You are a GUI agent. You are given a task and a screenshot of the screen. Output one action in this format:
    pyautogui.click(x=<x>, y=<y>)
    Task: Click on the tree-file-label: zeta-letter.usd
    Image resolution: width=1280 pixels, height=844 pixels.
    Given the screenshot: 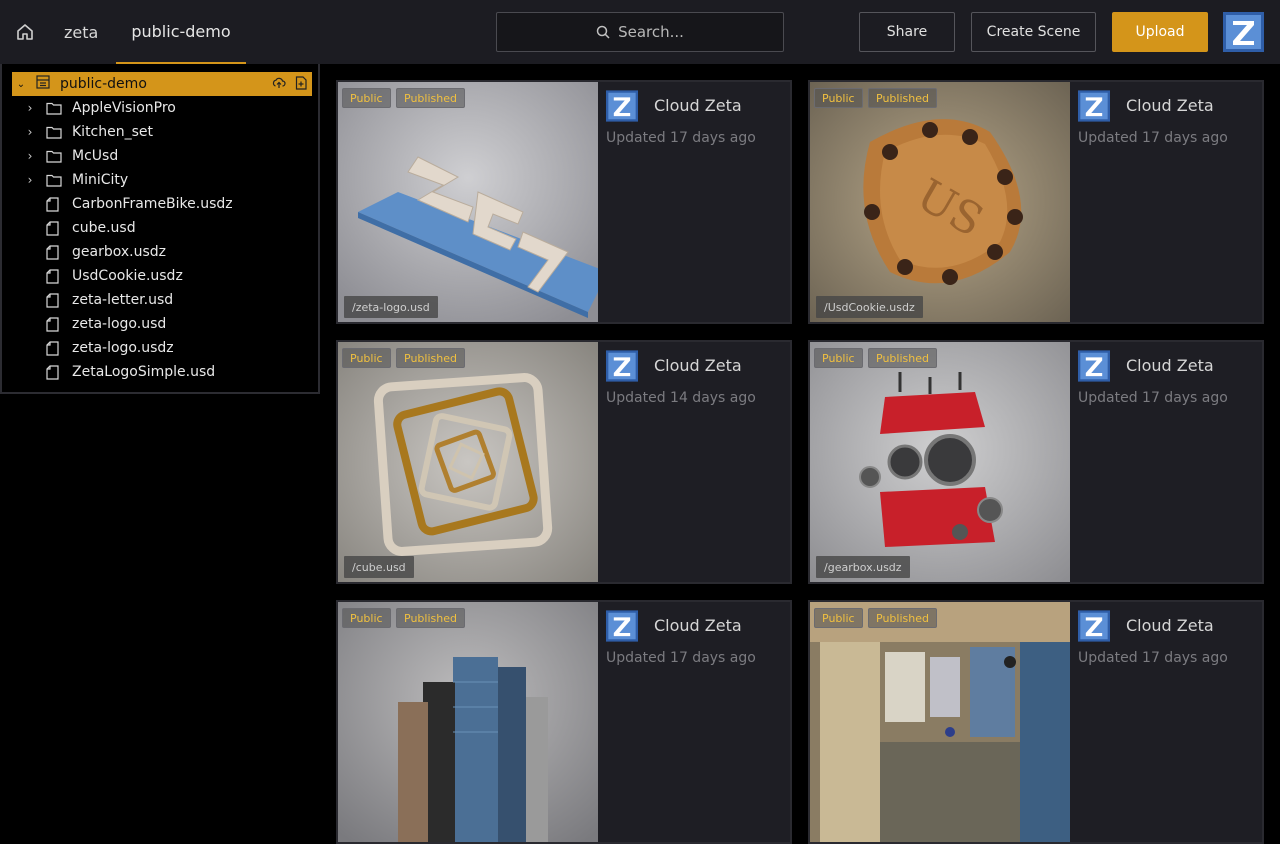 What is the action you would take?
    pyautogui.click(x=123, y=300)
    